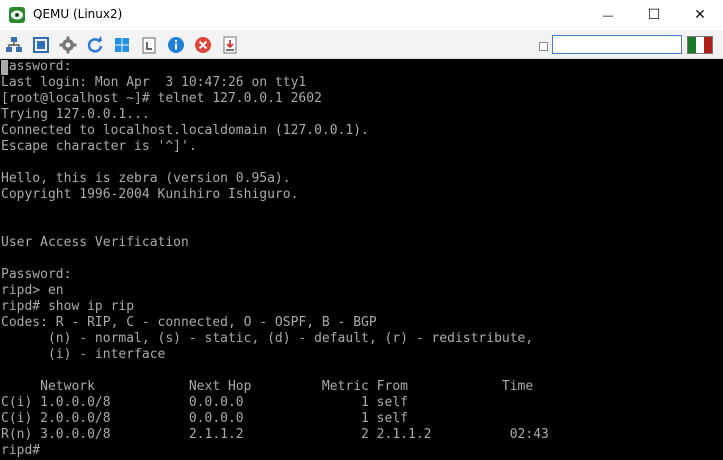  I want to click on network-button, so click(14, 45).